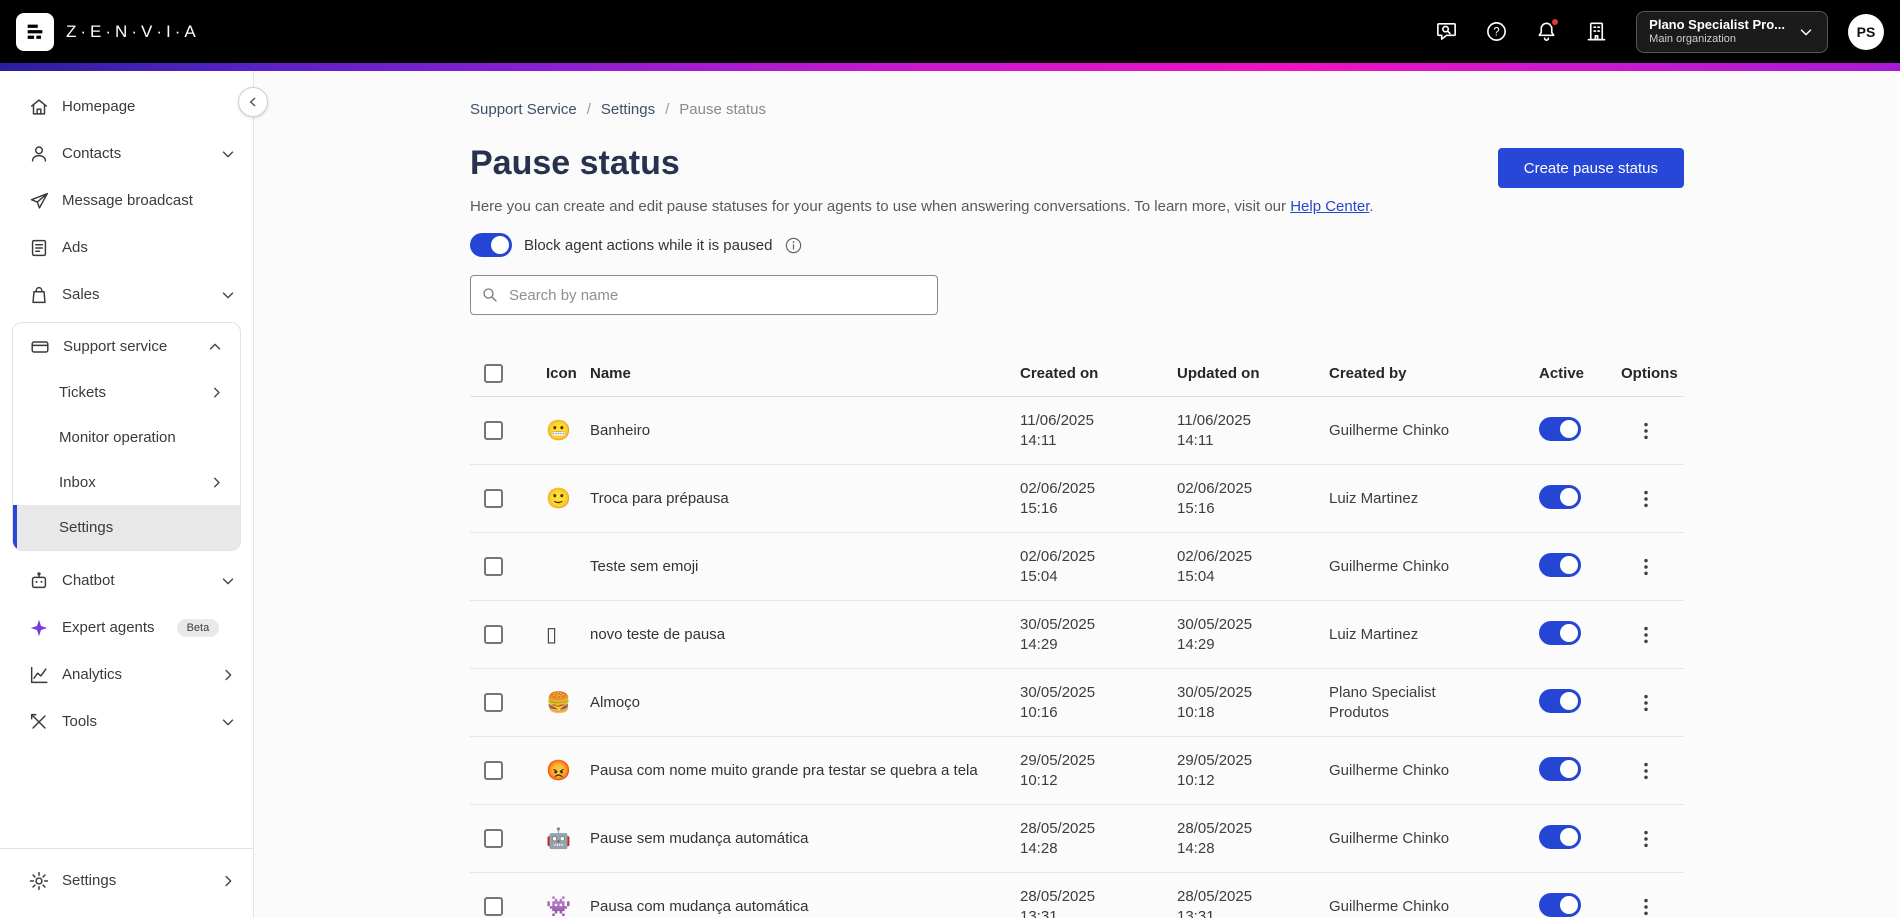 The width and height of the screenshot is (1900, 918). What do you see at coordinates (80, 721) in the screenshot?
I see `sidebar-item-label: Tools` at bounding box center [80, 721].